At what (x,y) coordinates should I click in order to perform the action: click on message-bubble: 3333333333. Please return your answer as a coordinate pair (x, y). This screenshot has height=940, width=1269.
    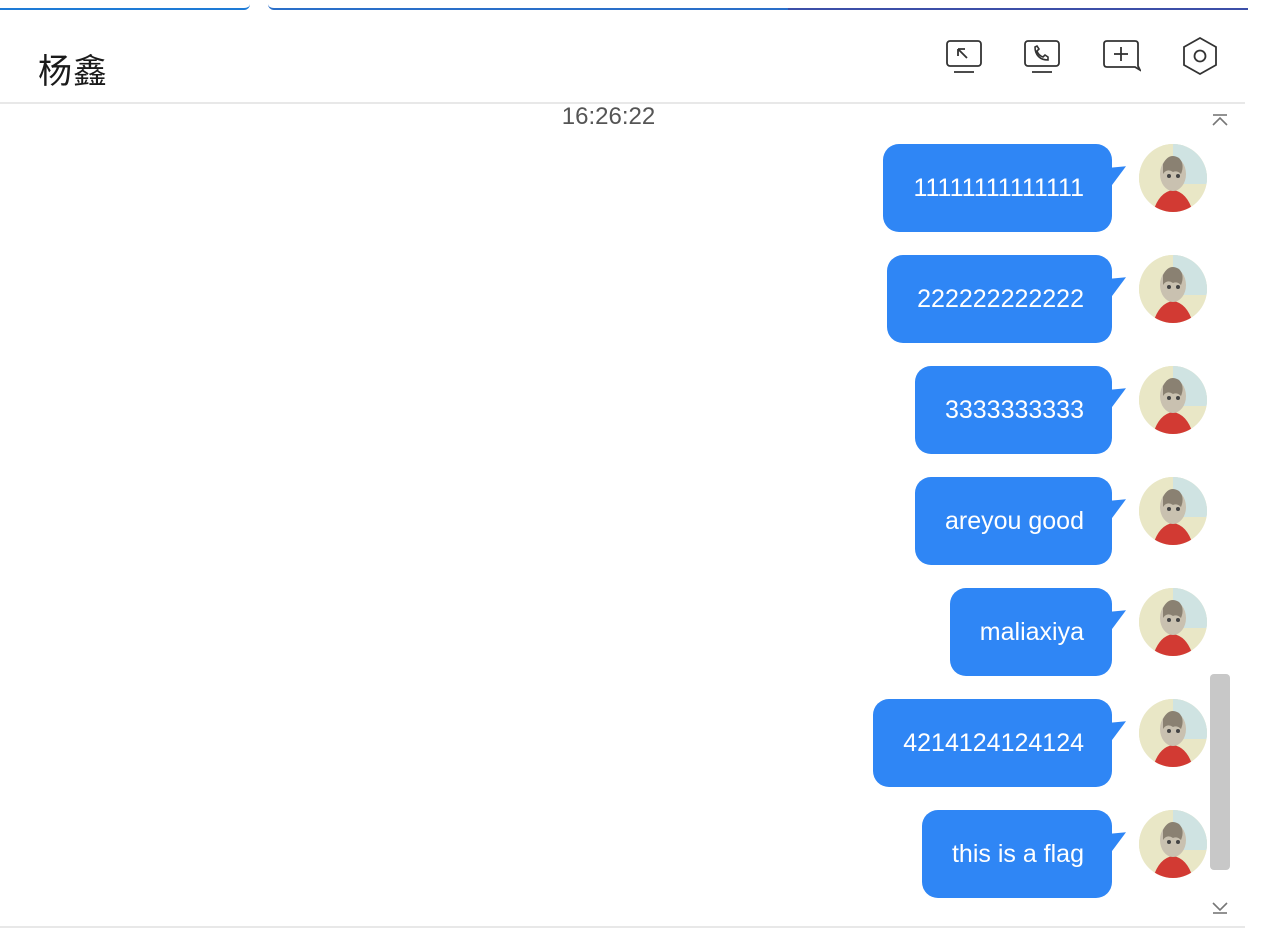
    Looking at the image, I should click on (1013, 410).